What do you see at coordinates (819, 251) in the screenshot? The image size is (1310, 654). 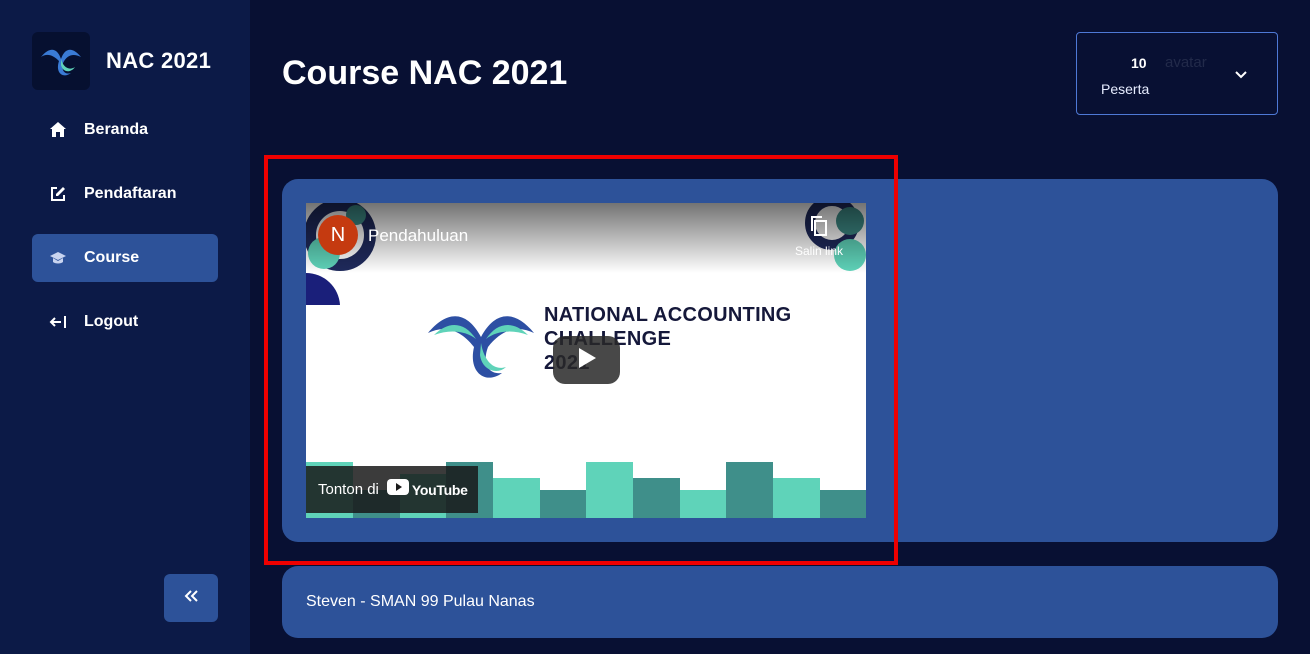 I see `copy-link-label: Salin link` at bounding box center [819, 251].